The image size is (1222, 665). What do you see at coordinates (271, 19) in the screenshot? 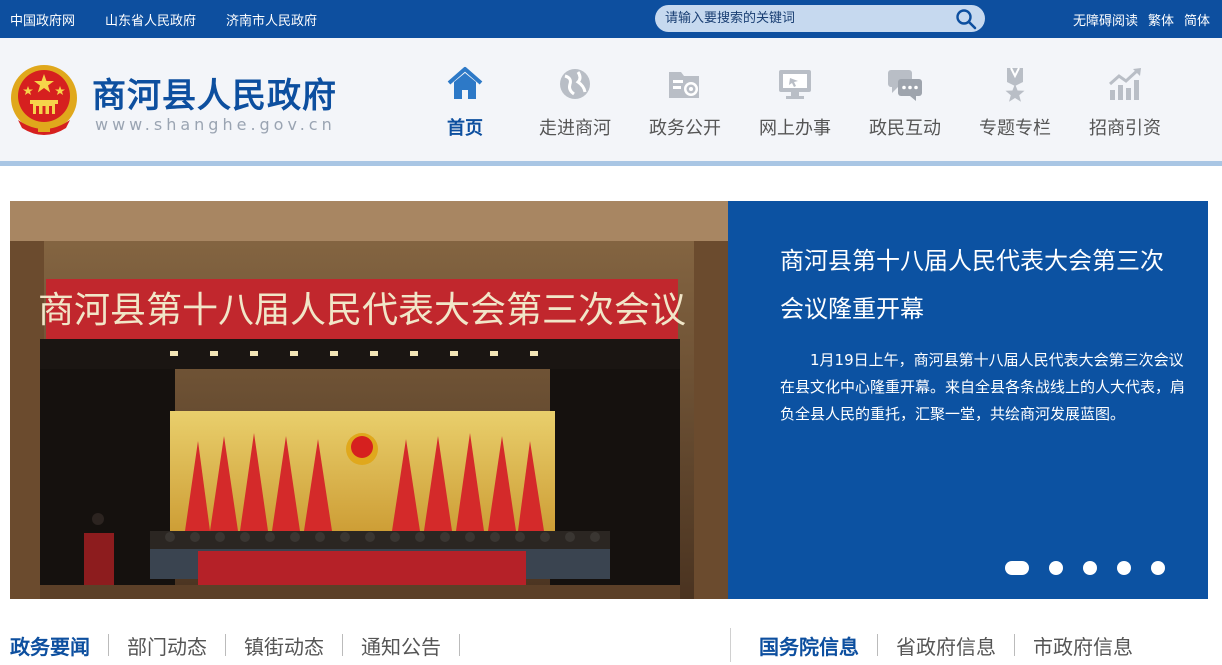
I see `link-jinan-gov: 济南市人民政府` at bounding box center [271, 19].